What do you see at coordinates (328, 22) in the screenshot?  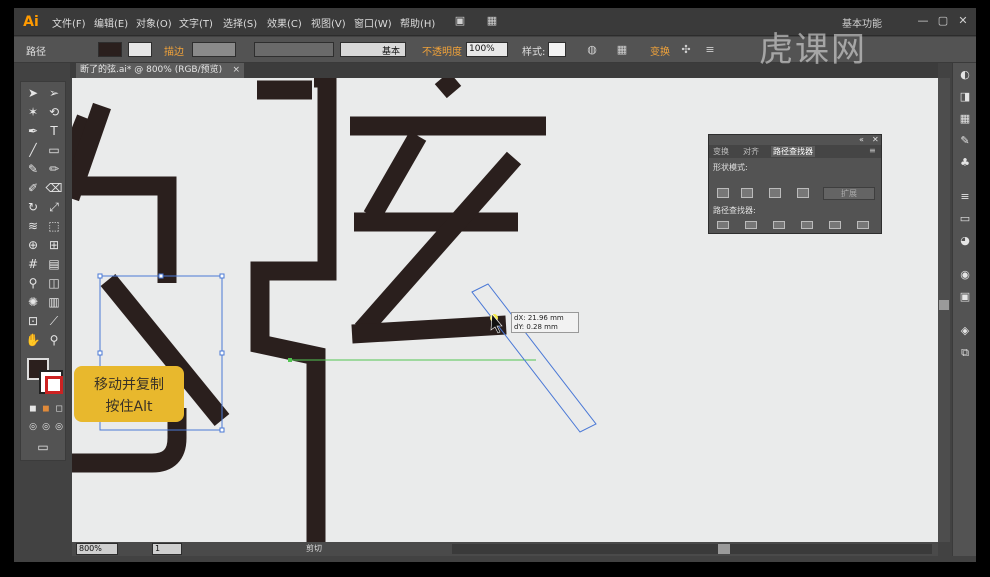 I see `menu-view: 视图(V)` at bounding box center [328, 22].